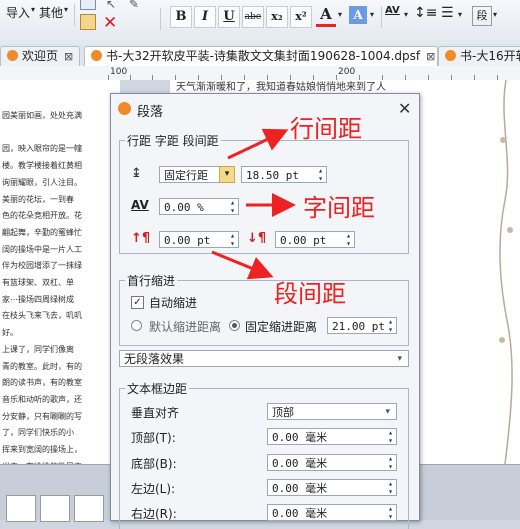 The height and width of the screenshot is (529, 520). I want to click on annotation-para-spacing: 段间距, so click(310, 294).